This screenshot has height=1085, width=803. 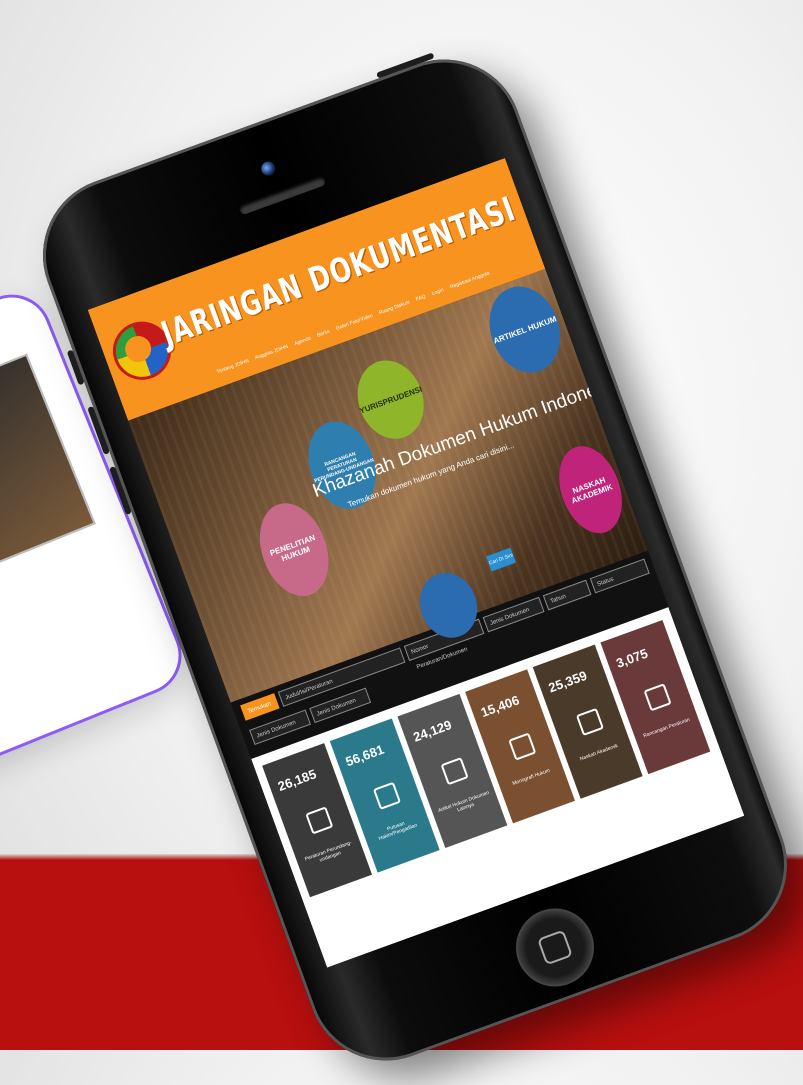 I want to click on card-label: Monografi Hukum, so click(x=531, y=777).